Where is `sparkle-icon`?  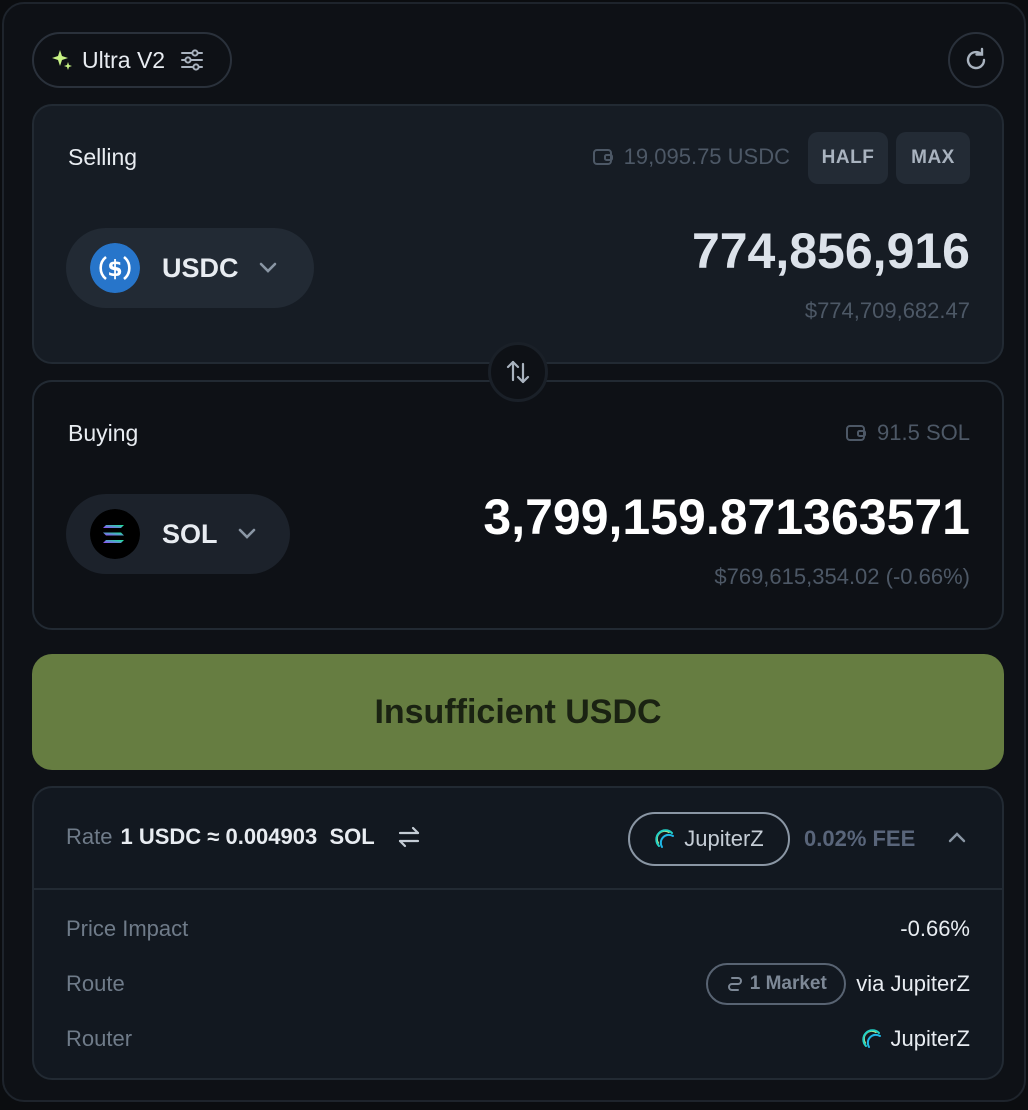
sparkle-icon is located at coordinates (62, 60).